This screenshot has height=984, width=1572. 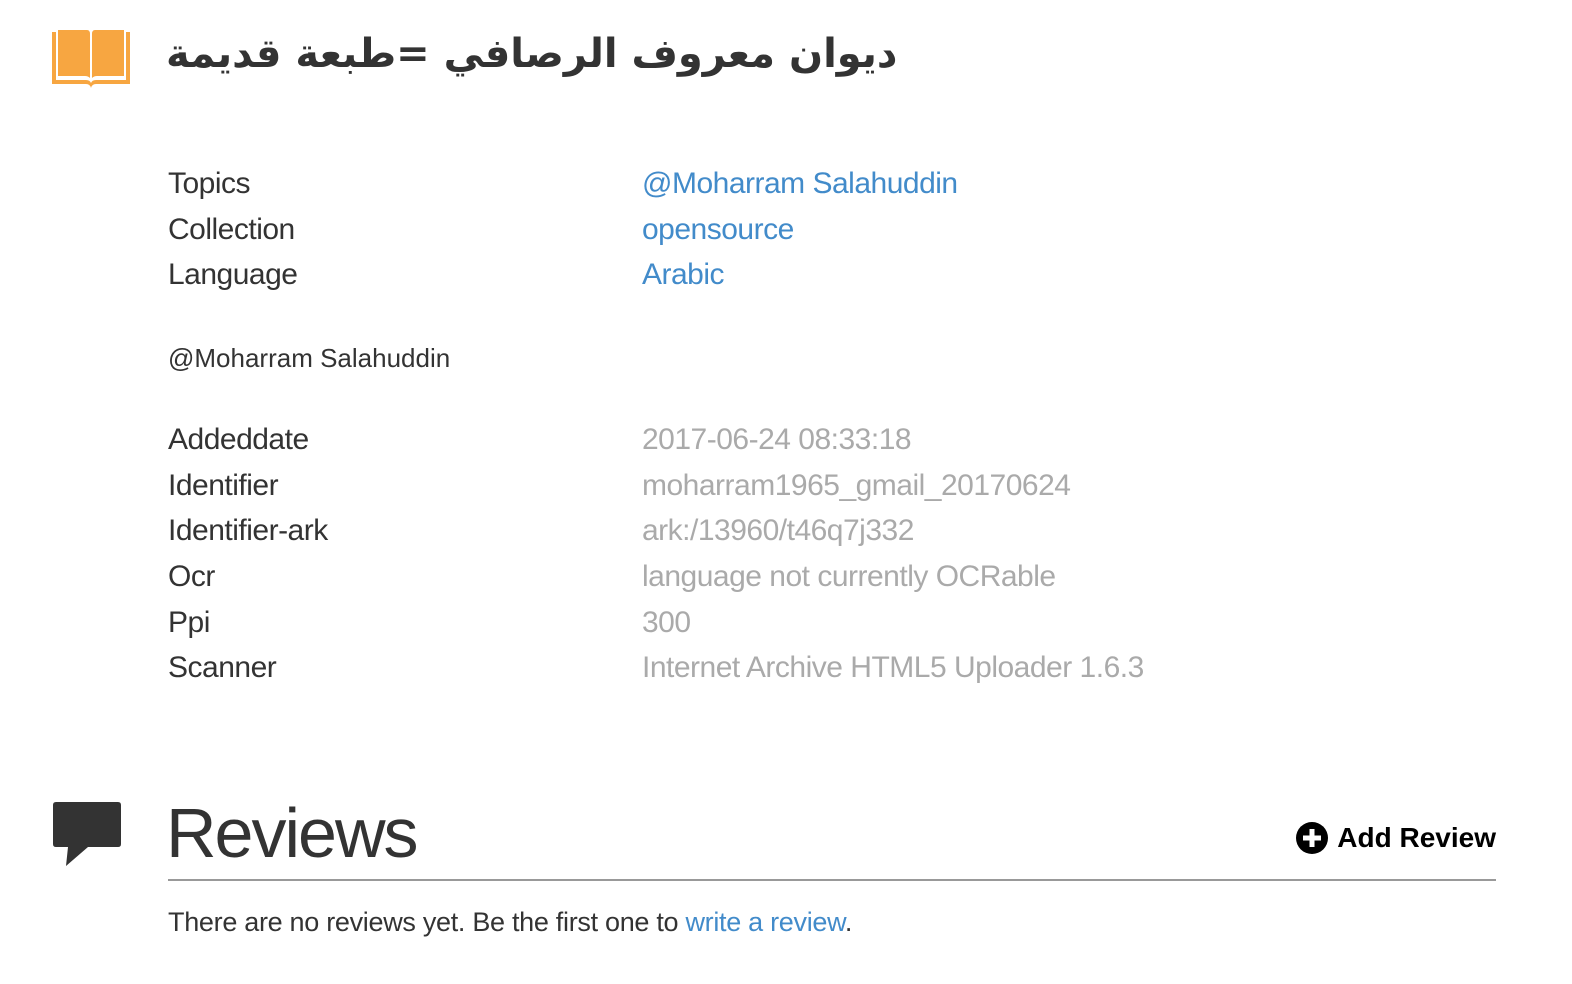 I want to click on metadata-label: Ppi, so click(x=189, y=622).